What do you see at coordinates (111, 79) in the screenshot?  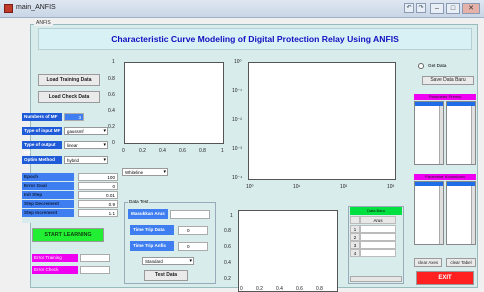 I see `plot1-ytick: 0.8` at bounding box center [111, 79].